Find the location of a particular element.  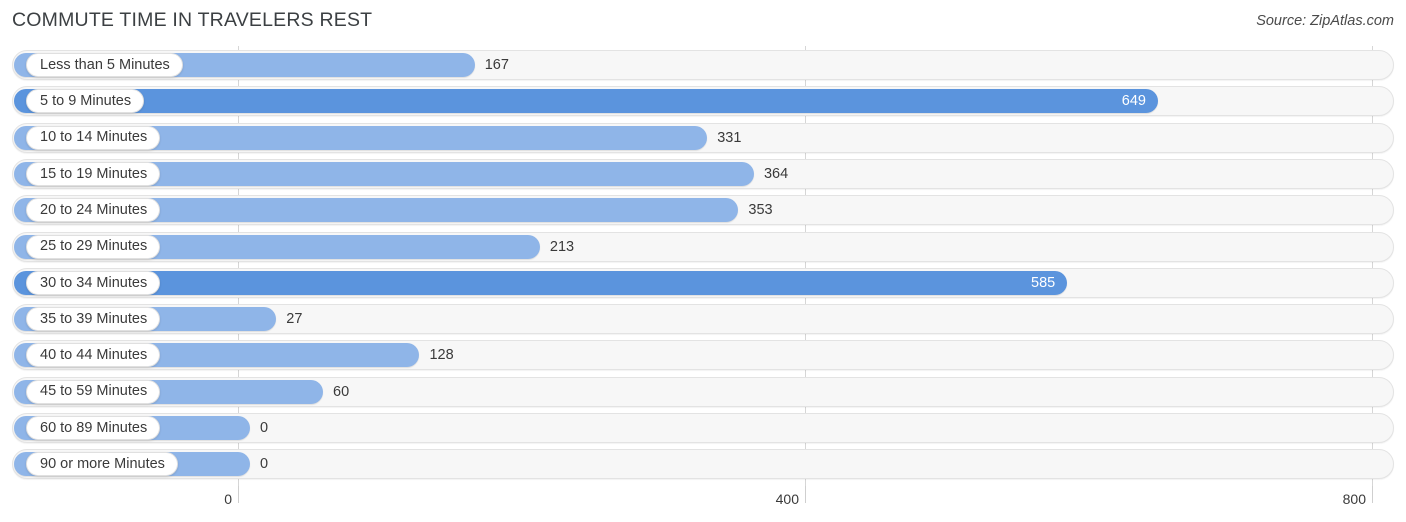

bar-row: 10 to 14 Minutes 331 is located at coordinates (703, 137).